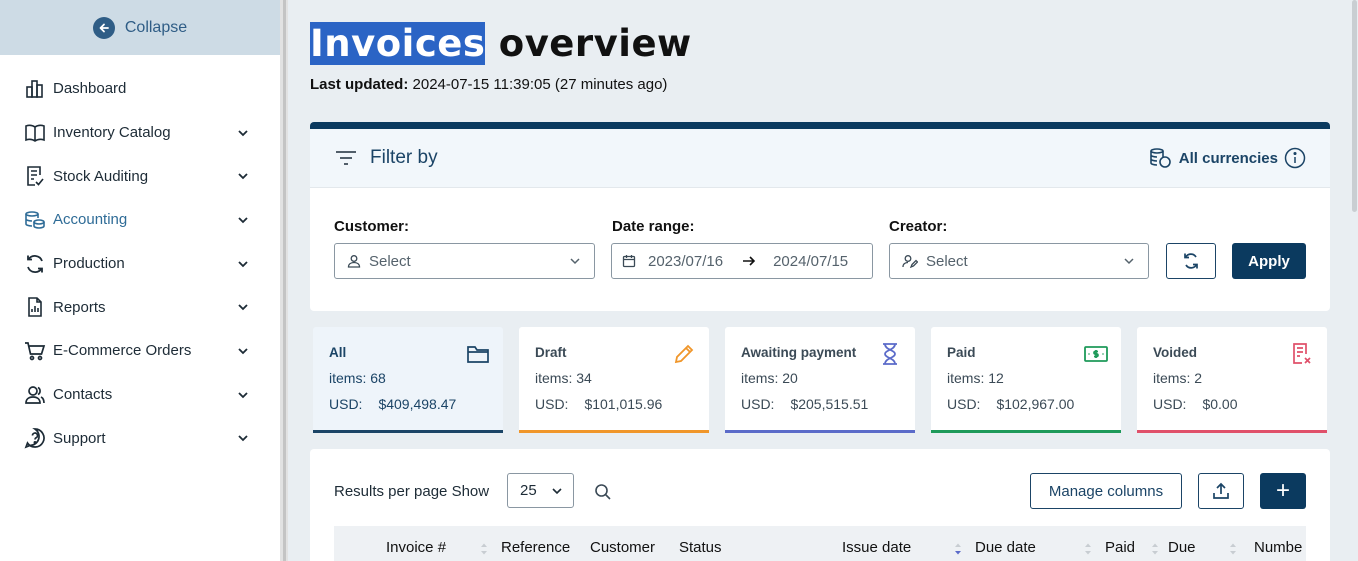  What do you see at coordinates (140, 395) in the screenshot?
I see `sidebar-item-contacts: Contacts` at bounding box center [140, 395].